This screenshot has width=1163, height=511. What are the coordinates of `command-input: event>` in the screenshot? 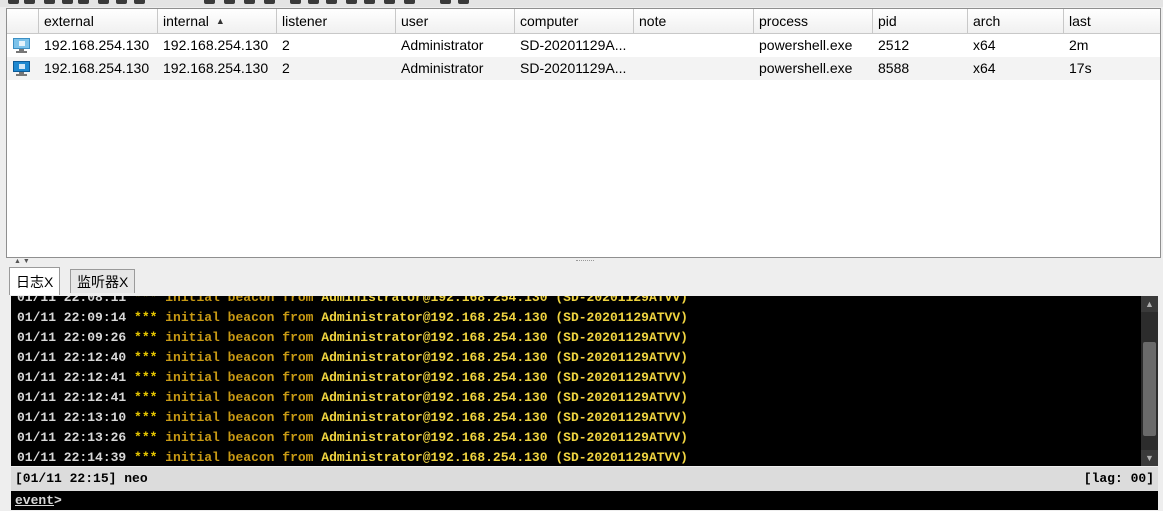 It's located at (584, 500).